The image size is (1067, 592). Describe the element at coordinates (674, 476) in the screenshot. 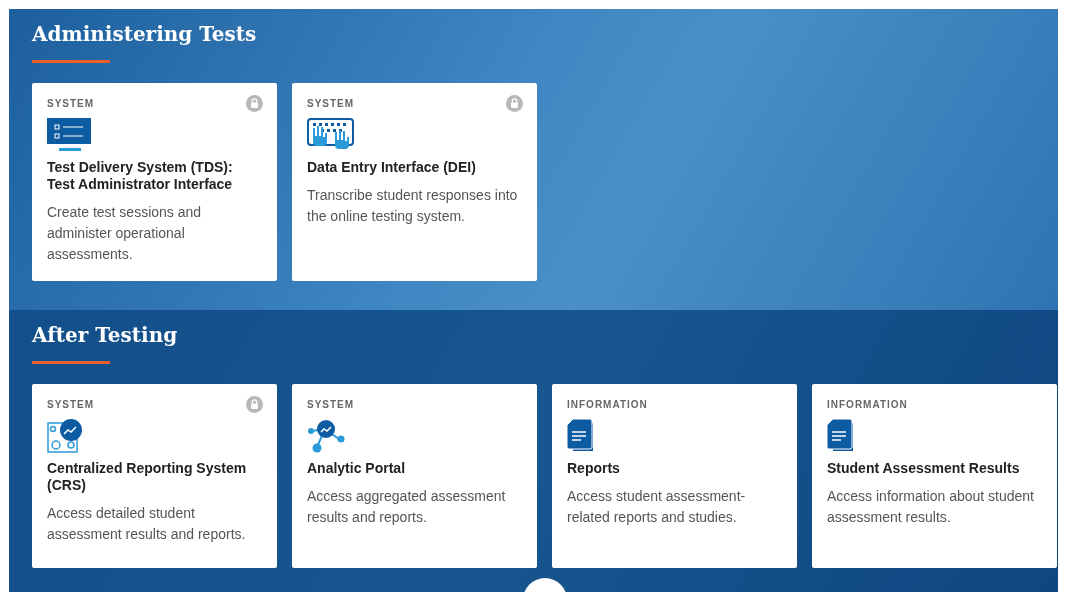

I see `card: INFORMATION Reports Access student assessment-related reports and studies.` at that location.